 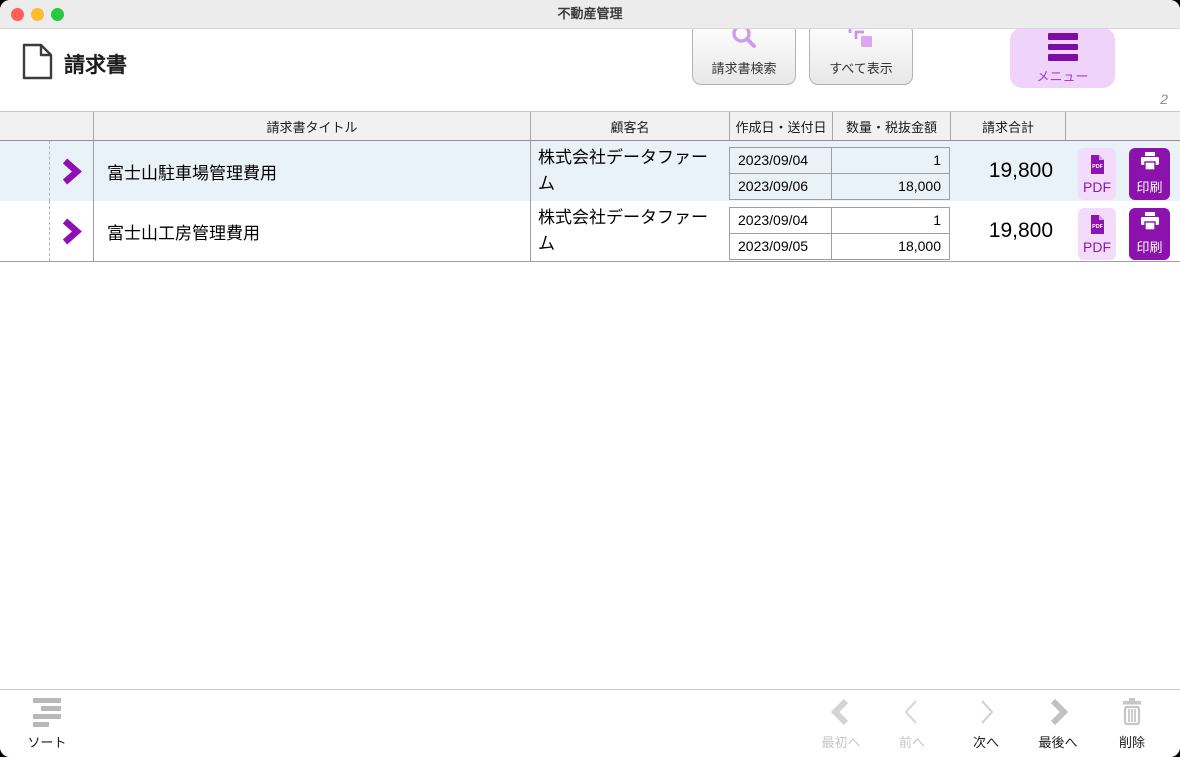 What do you see at coordinates (861, 54) in the screenshot?
I see `show-all-button: すべて表示` at bounding box center [861, 54].